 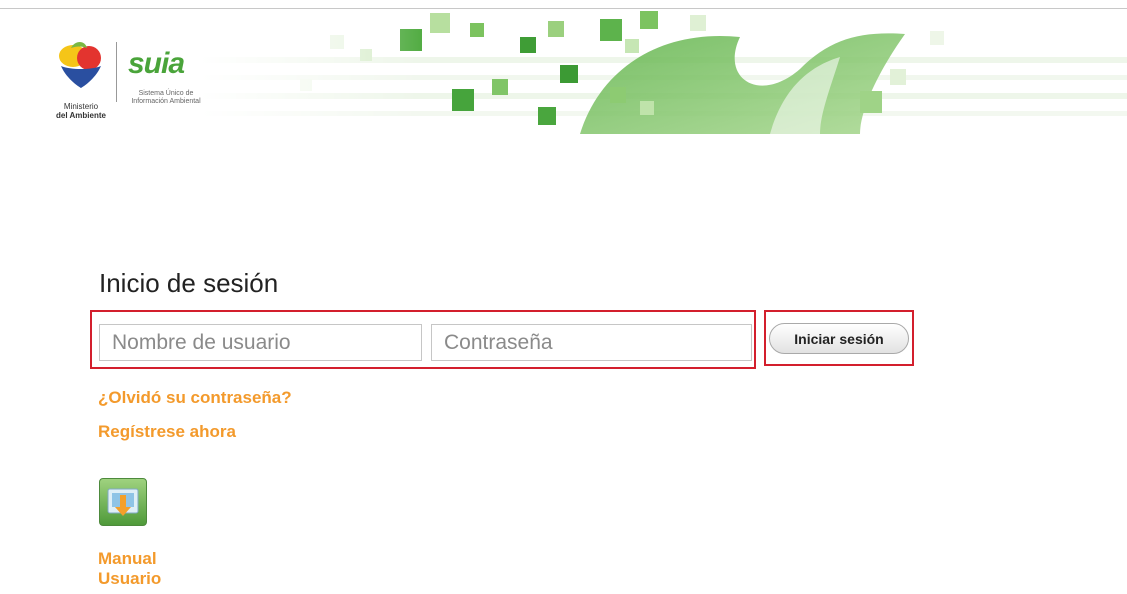 I want to click on user-manual-link: Manual Usuario, so click(x=129, y=569).